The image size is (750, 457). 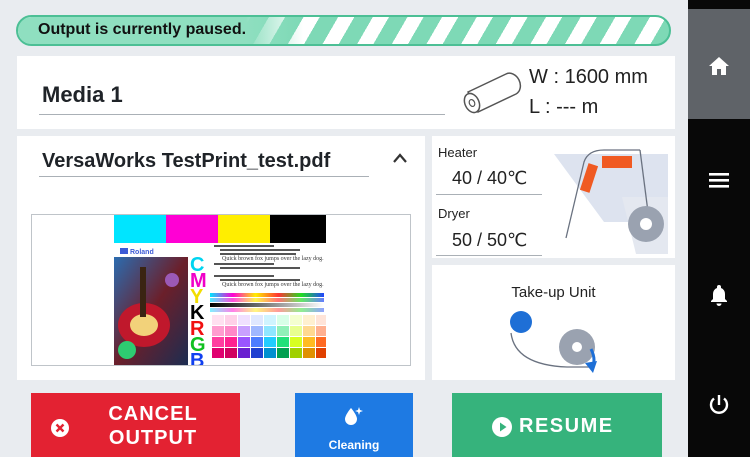 I want to click on roland-logo: Roland, so click(x=142, y=252).